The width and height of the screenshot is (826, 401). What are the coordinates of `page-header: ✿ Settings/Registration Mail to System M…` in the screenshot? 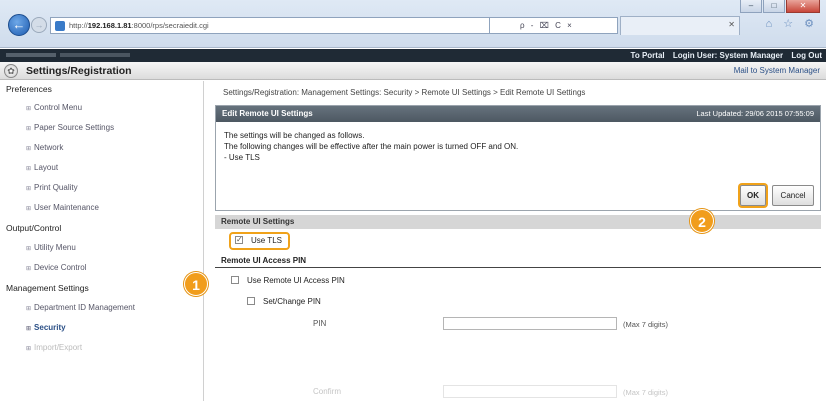 It's located at (413, 71).